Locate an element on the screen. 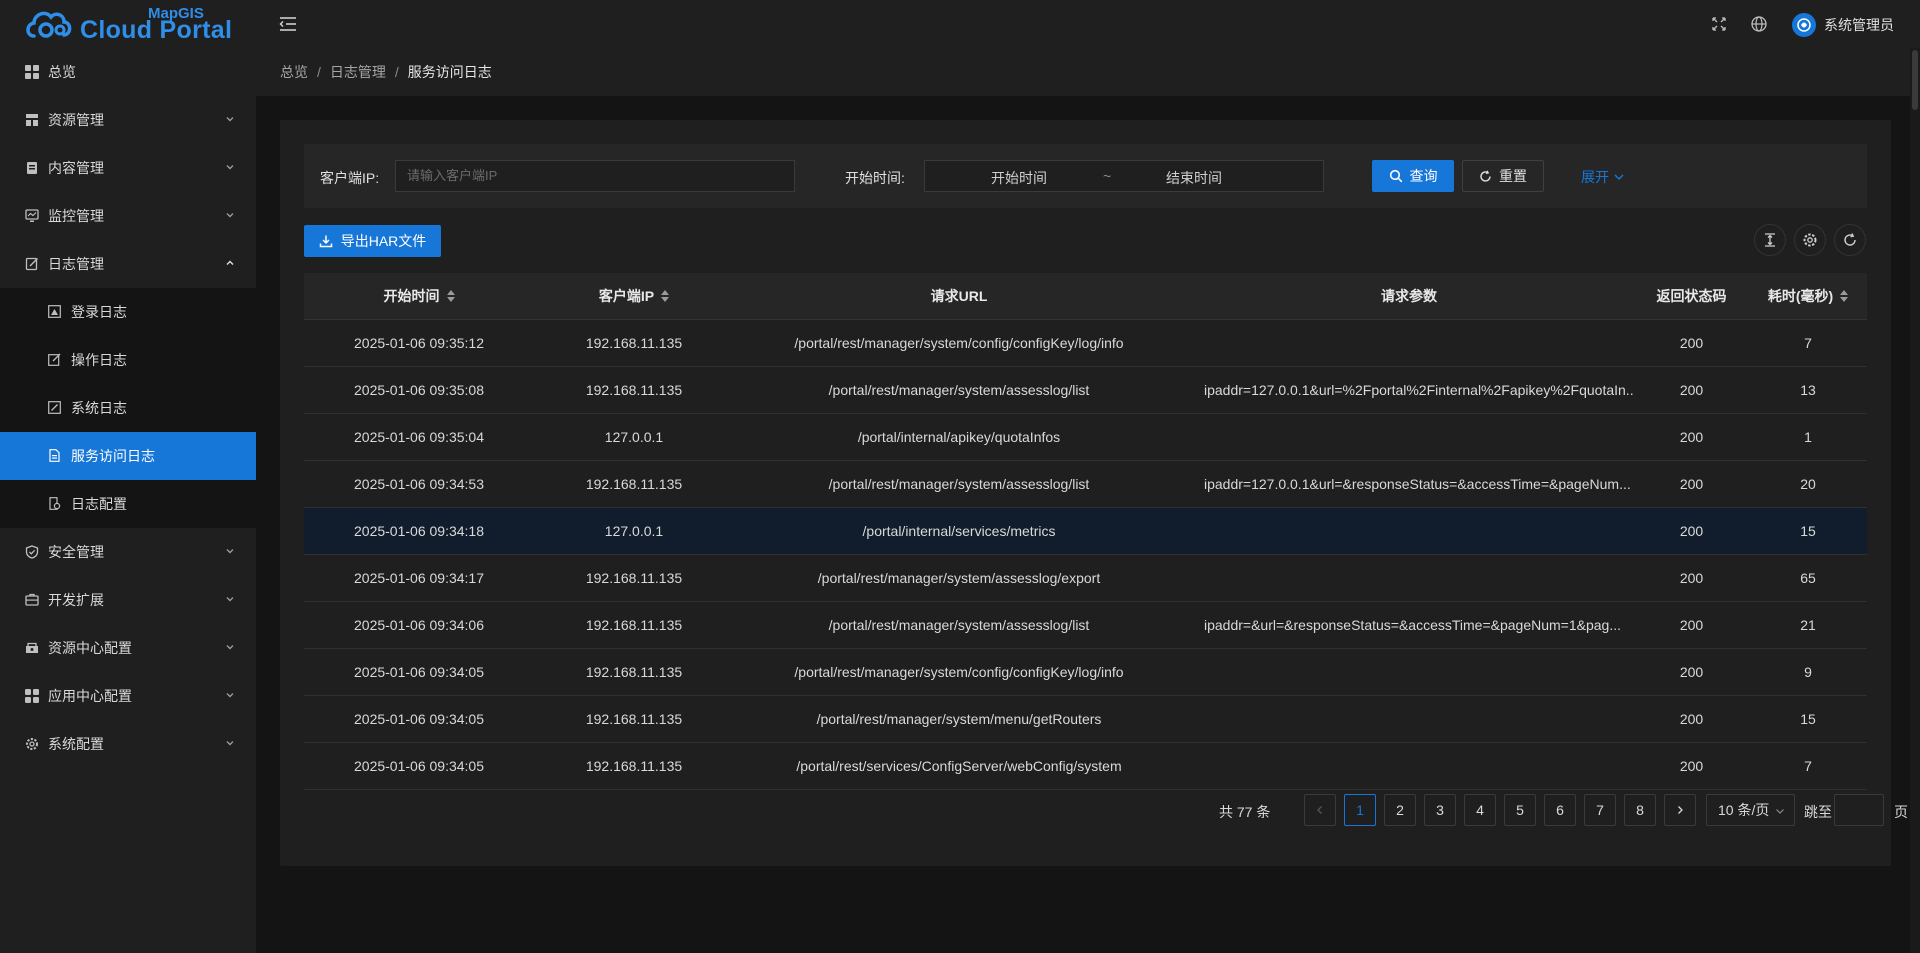 This screenshot has height=953, width=1920. cell-client-ip: 127.0.0.1 is located at coordinates (634, 531).